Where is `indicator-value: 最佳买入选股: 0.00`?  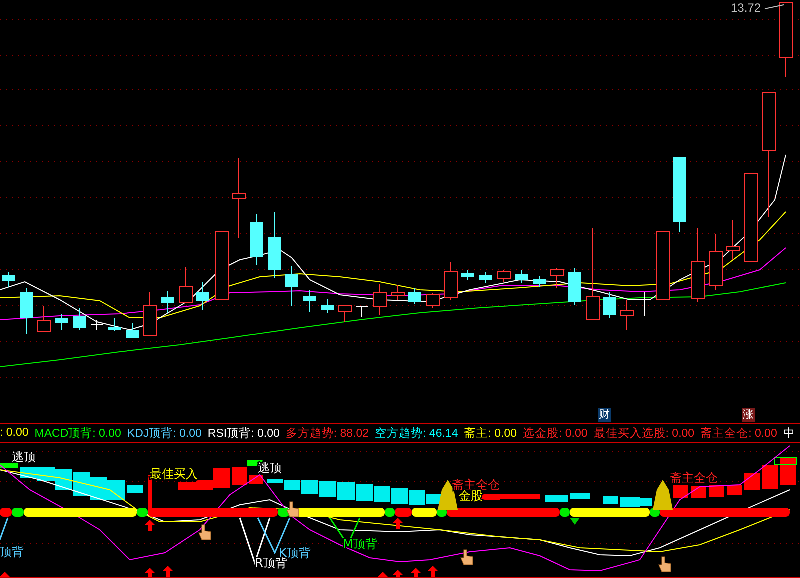
indicator-value: 最佳买入选股: 0.00 is located at coordinates (644, 433).